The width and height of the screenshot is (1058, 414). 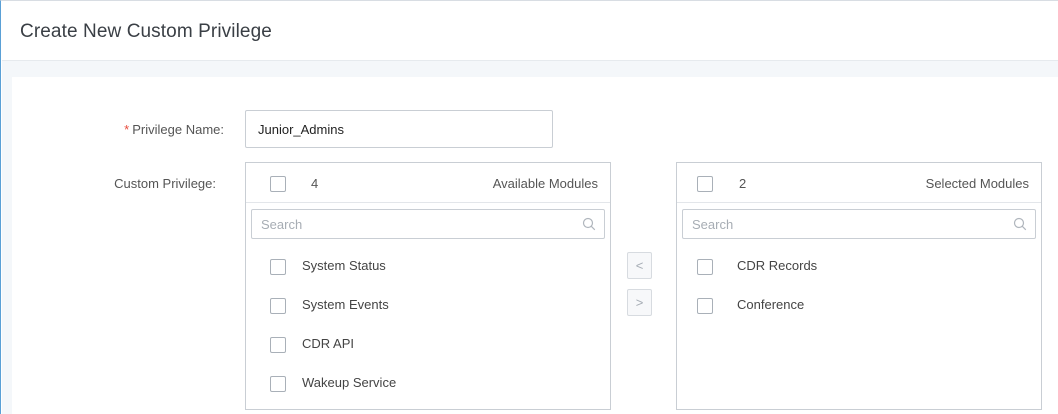 What do you see at coordinates (843, 224) in the screenshot?
I see `selected-search-input` at bounding box center [843, 224].